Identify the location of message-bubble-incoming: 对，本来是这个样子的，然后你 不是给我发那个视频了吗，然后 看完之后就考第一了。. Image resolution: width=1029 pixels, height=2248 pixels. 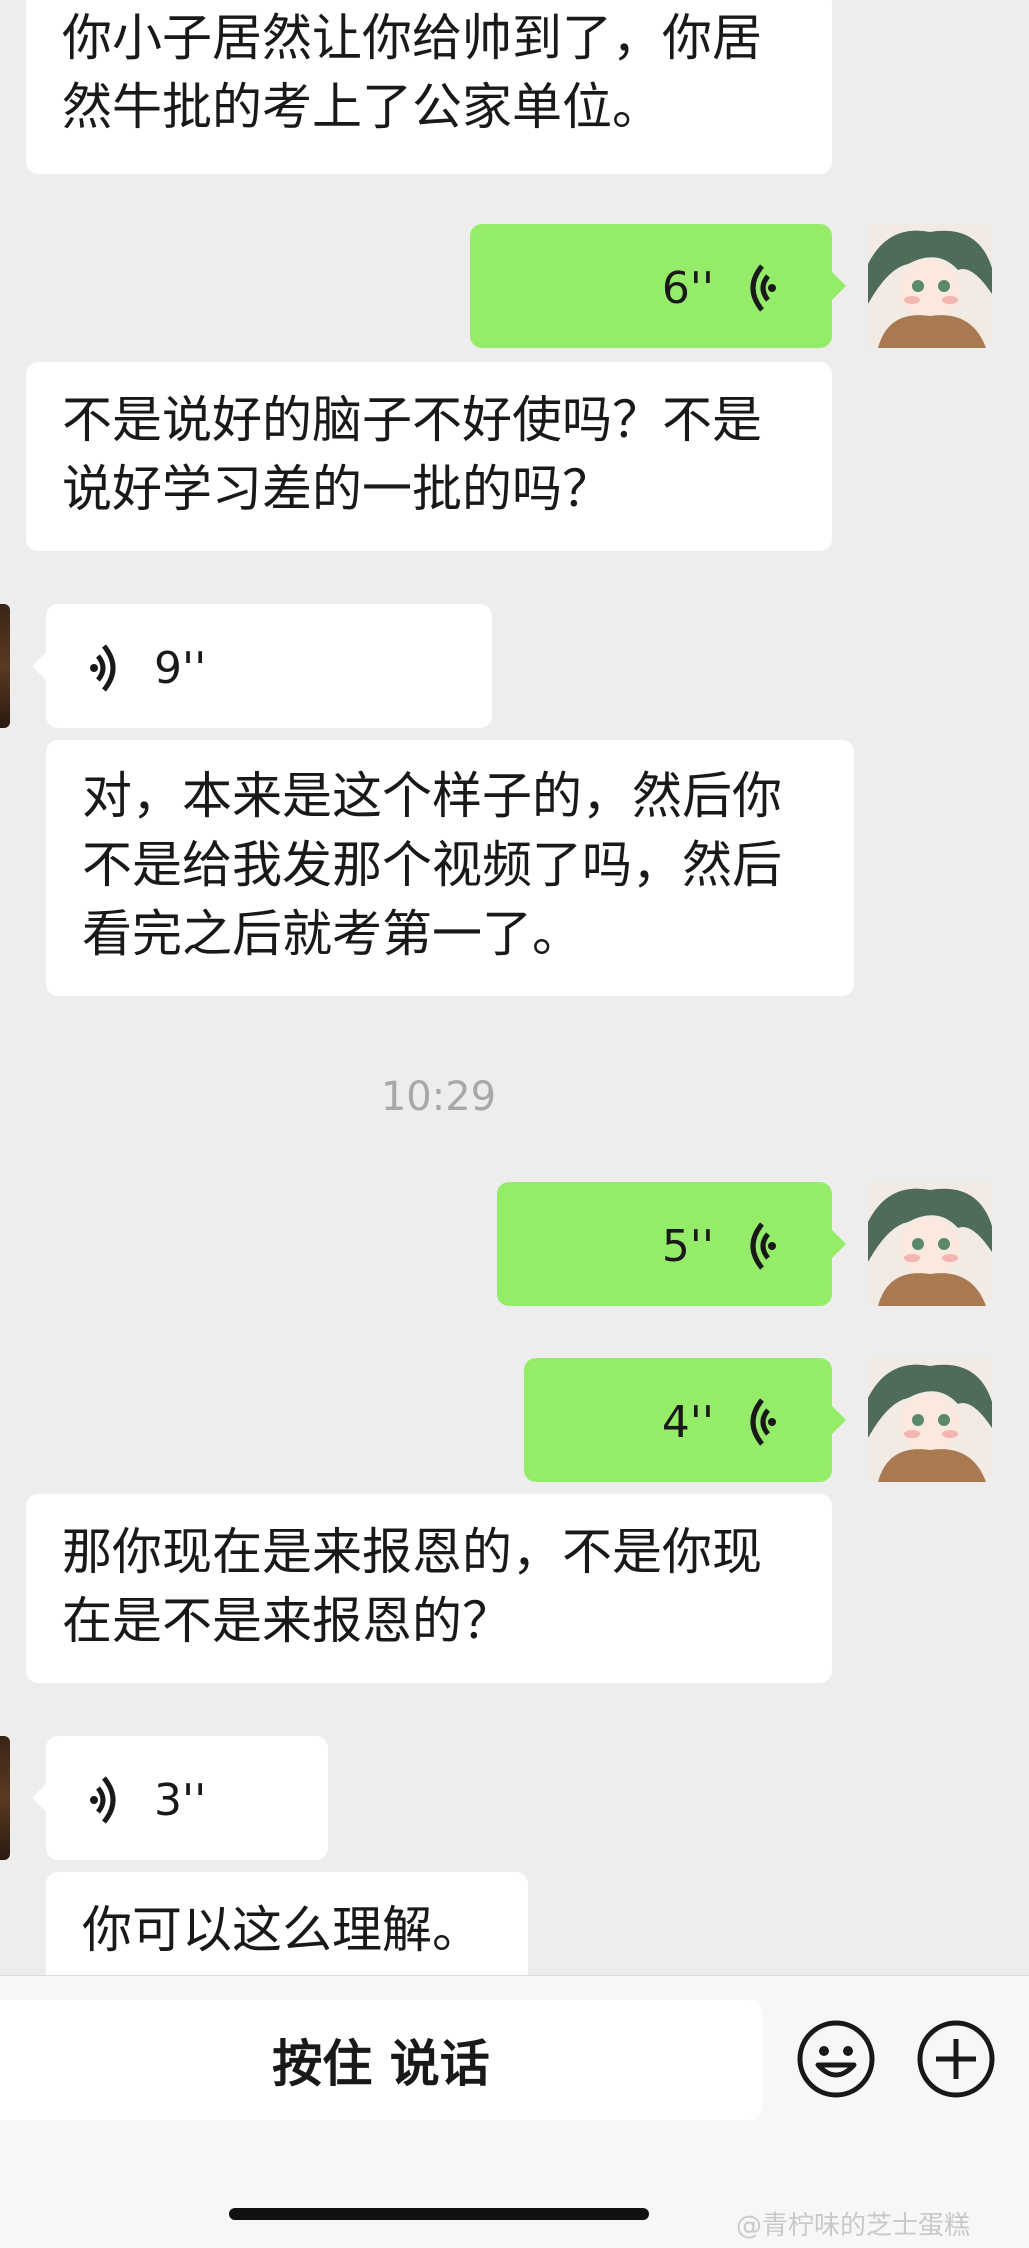
(450, 868).